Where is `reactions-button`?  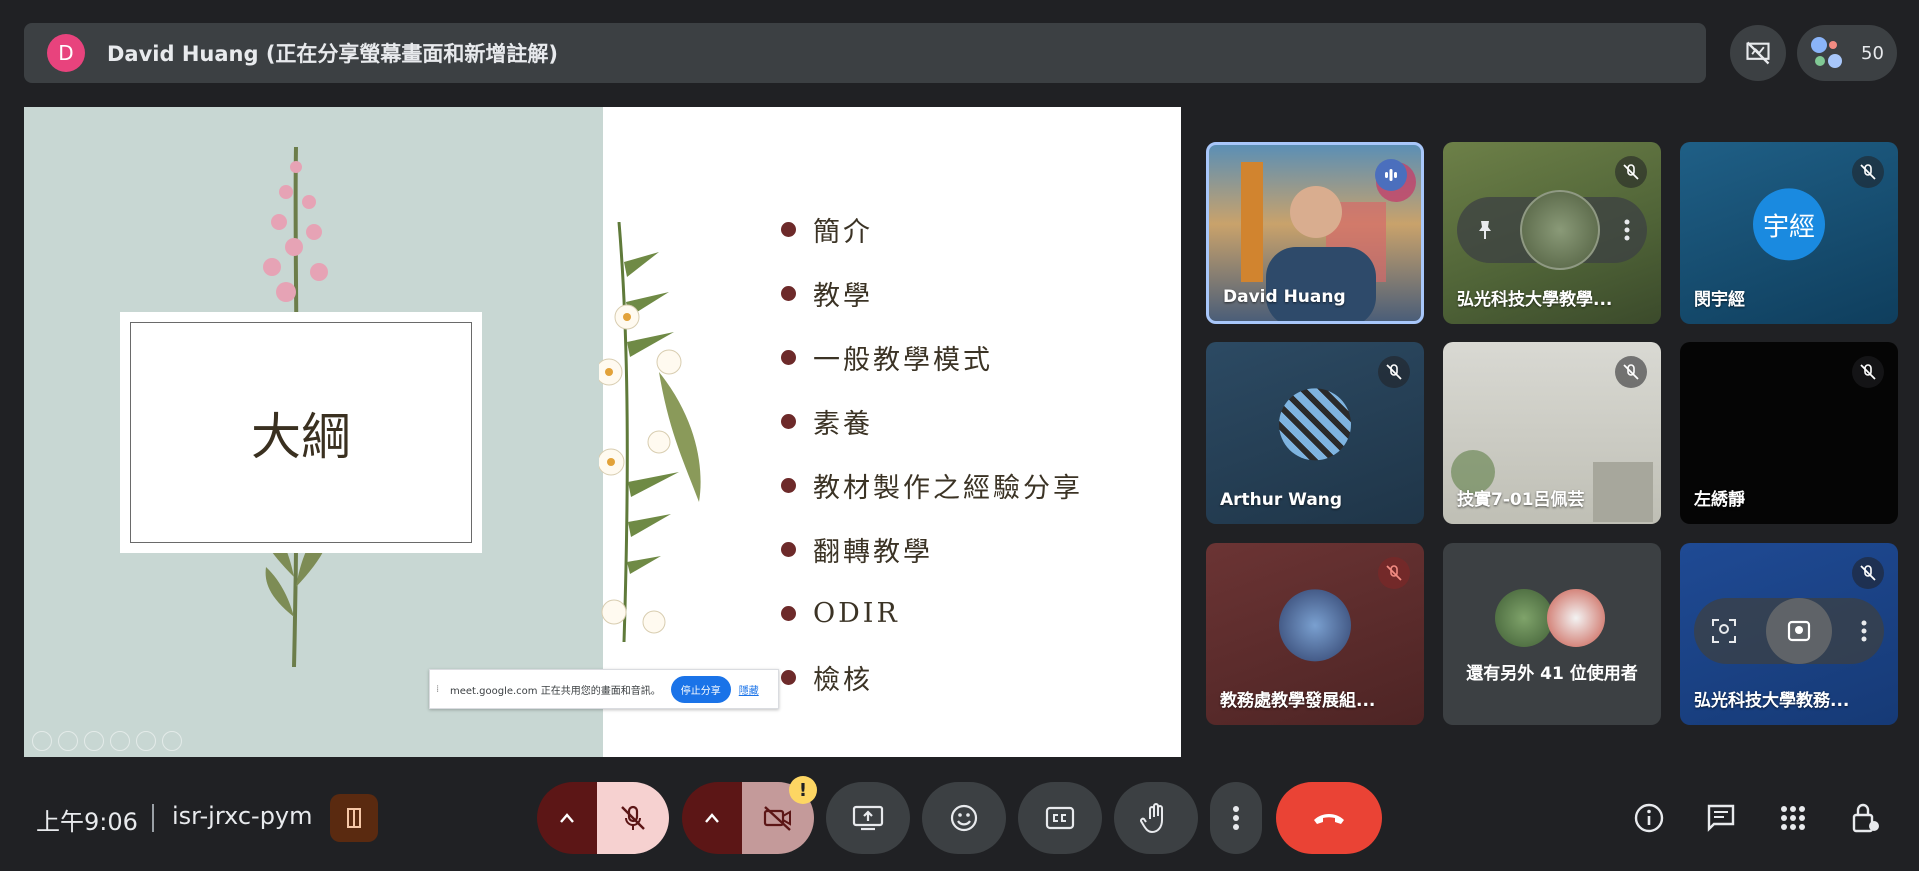 reactions-button is located at coordinates (964, 818).